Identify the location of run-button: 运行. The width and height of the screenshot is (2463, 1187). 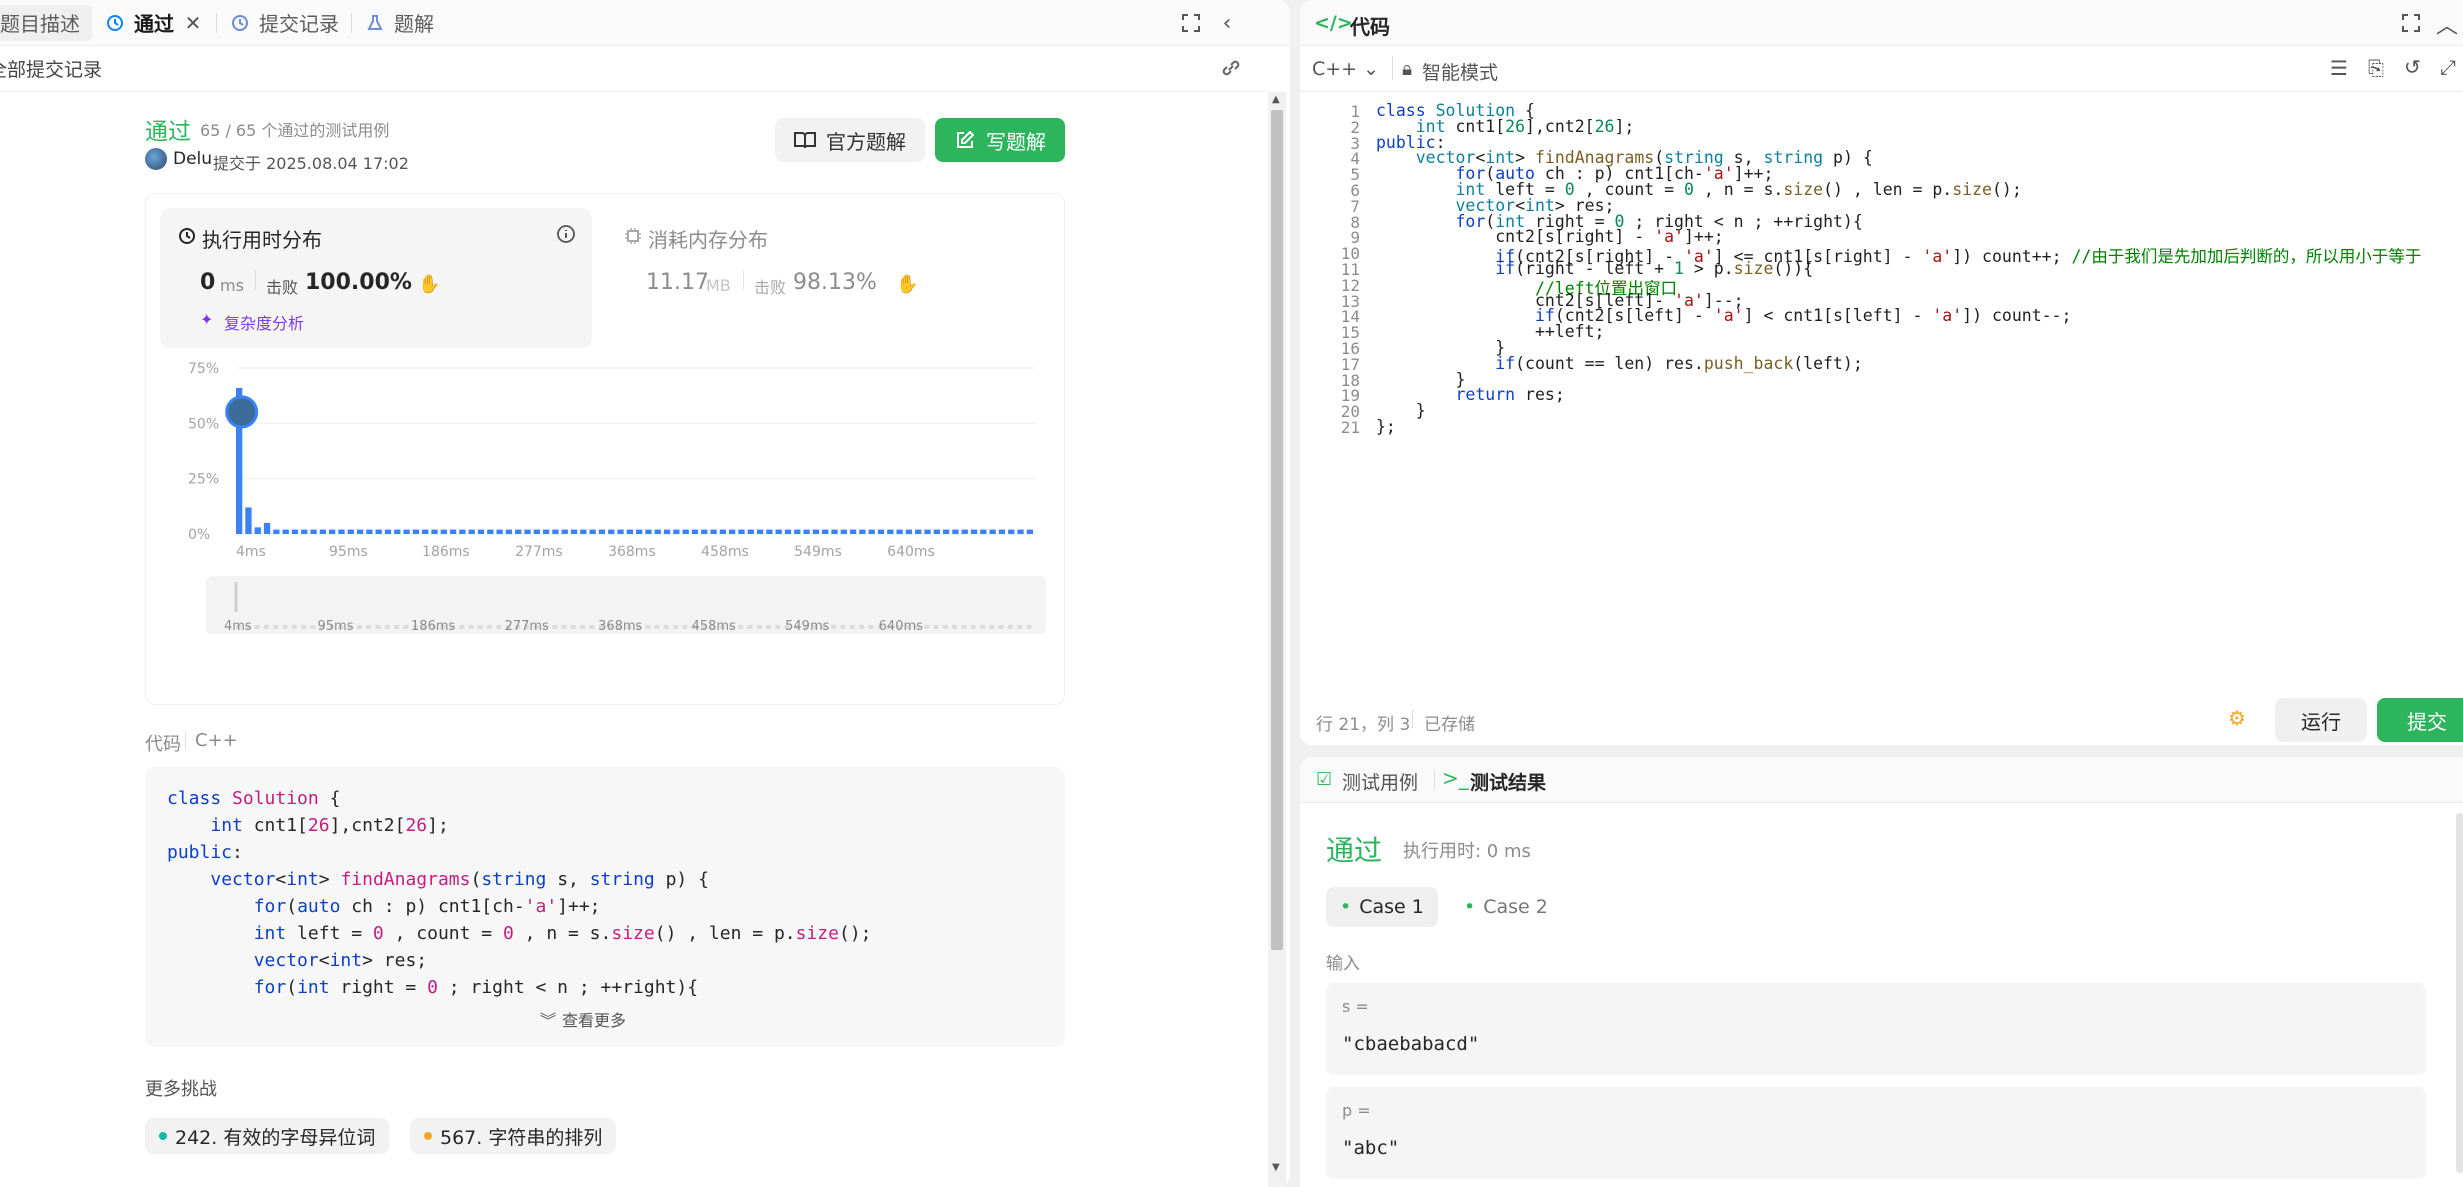
(2321, 720).